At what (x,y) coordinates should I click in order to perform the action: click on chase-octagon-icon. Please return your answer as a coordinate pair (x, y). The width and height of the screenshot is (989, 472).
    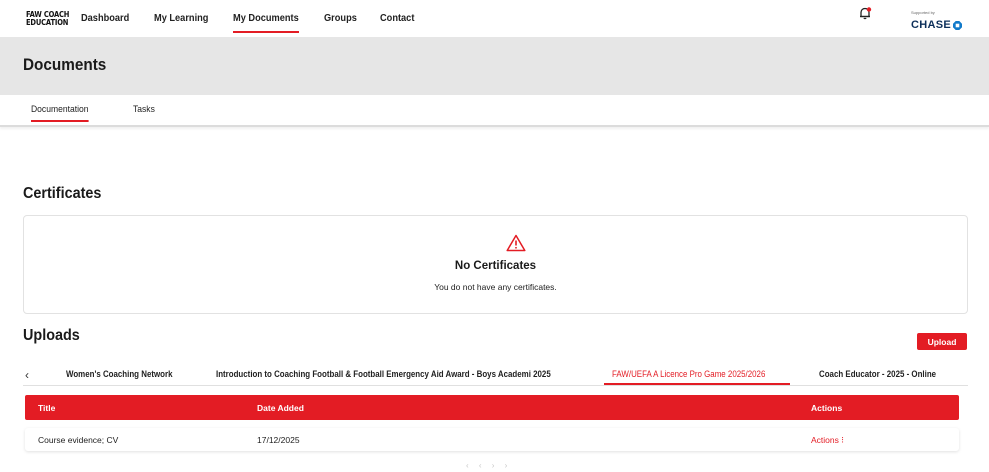
    Looking at the image, I should click on (958, 25).